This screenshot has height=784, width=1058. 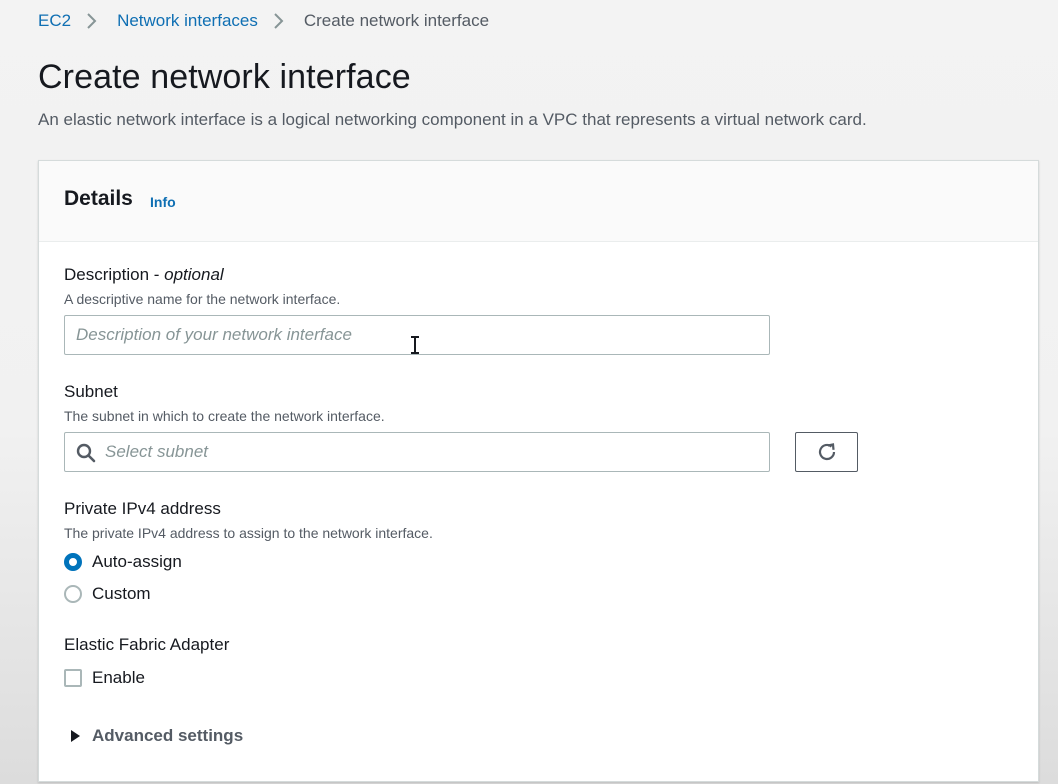 What do you see at coordinates (137, 561) in the screenshot?
I see `radio-auto-assign-label: Auto-assign` at bounding box center [137, 561].